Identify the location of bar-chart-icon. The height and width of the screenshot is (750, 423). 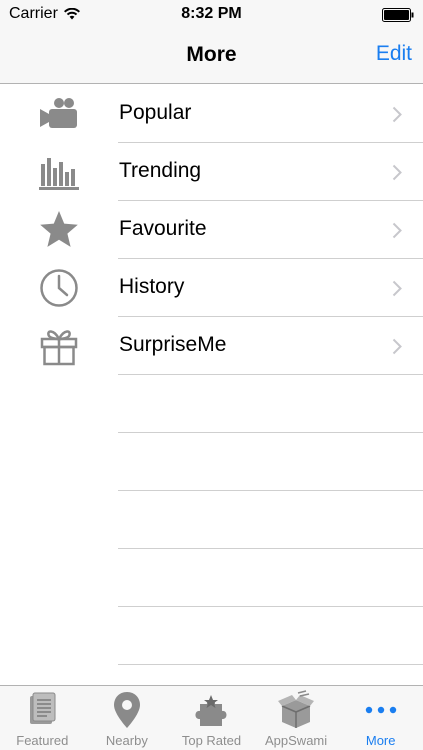
(59, 174).